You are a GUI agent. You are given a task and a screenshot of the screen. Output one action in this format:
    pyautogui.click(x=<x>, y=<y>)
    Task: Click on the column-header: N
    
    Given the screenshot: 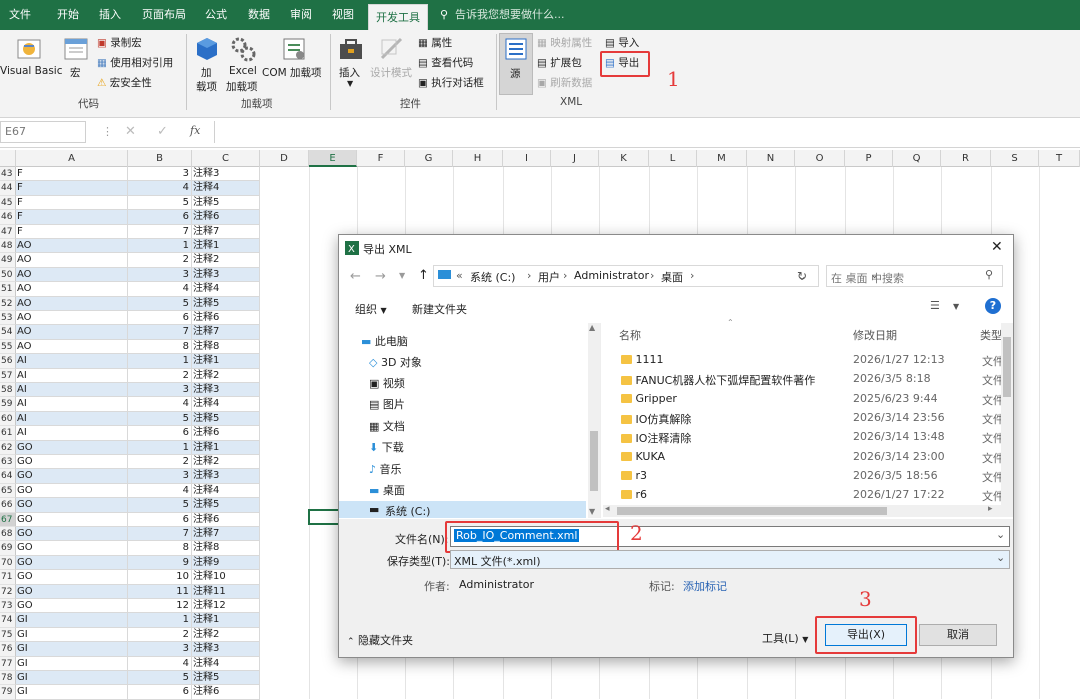 What is the action you would take?
    pyautogui.click(x=771, y=158)
    